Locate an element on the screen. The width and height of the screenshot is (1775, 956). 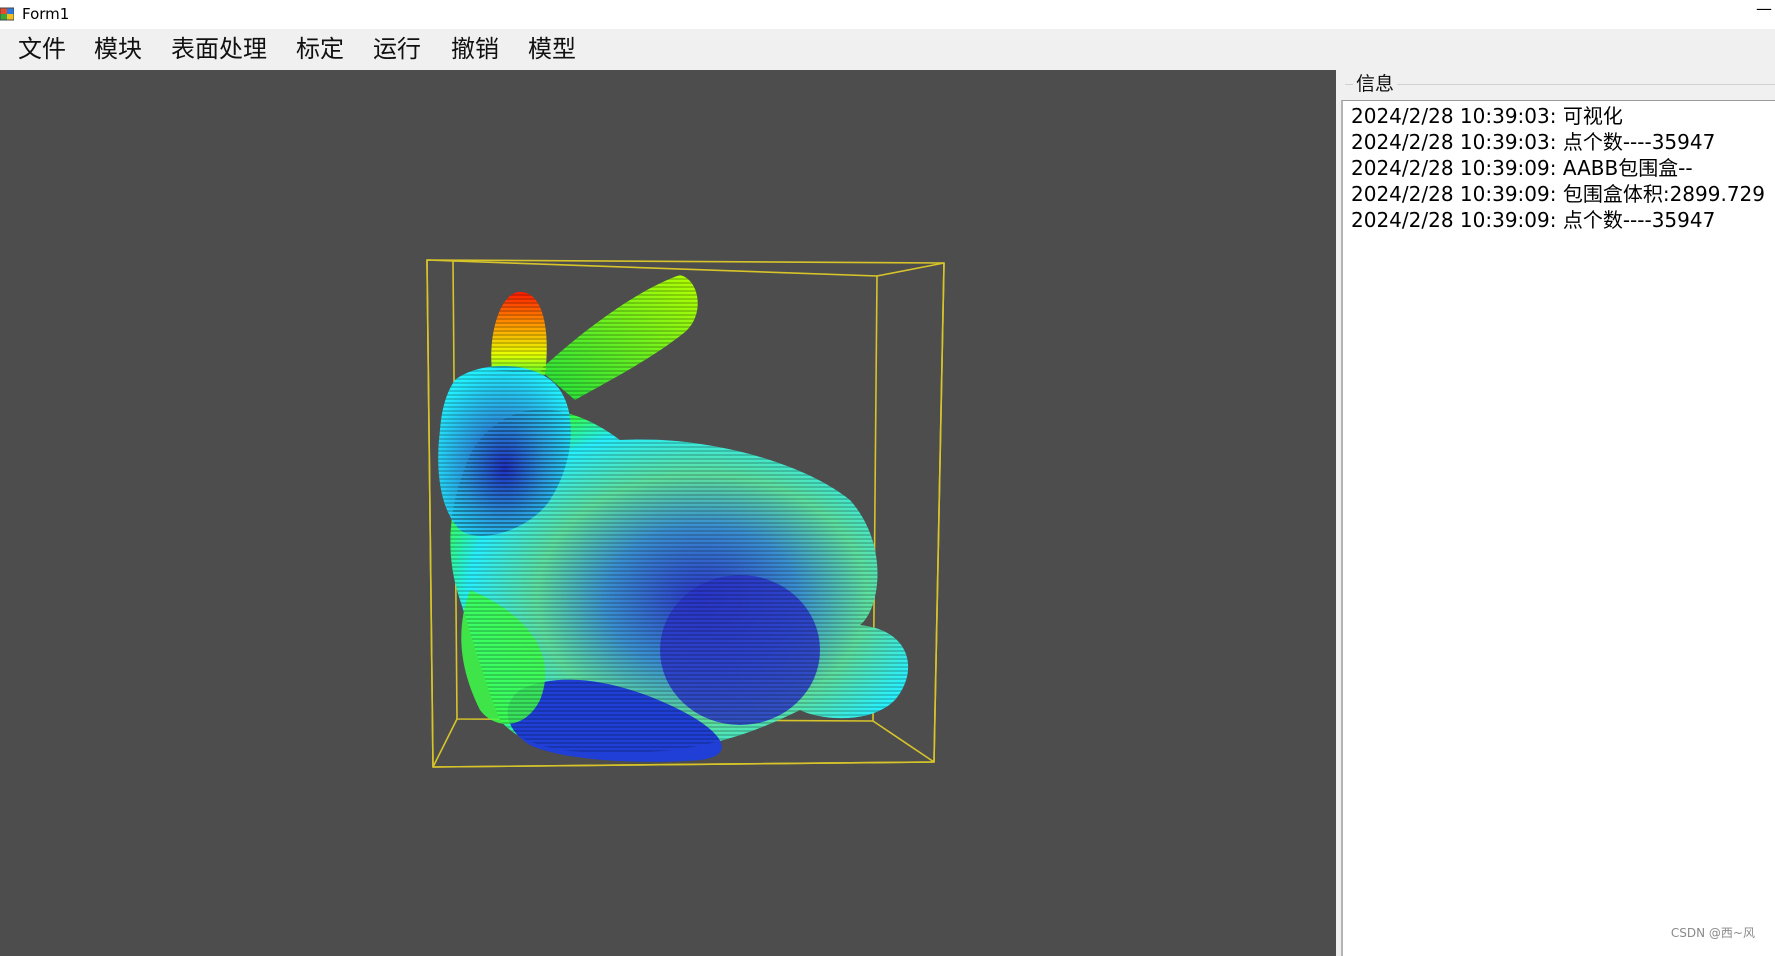
log-entry: 2024/2/28 10:39:09: AABB包围盒-- is located at coordinates (1522, 168).